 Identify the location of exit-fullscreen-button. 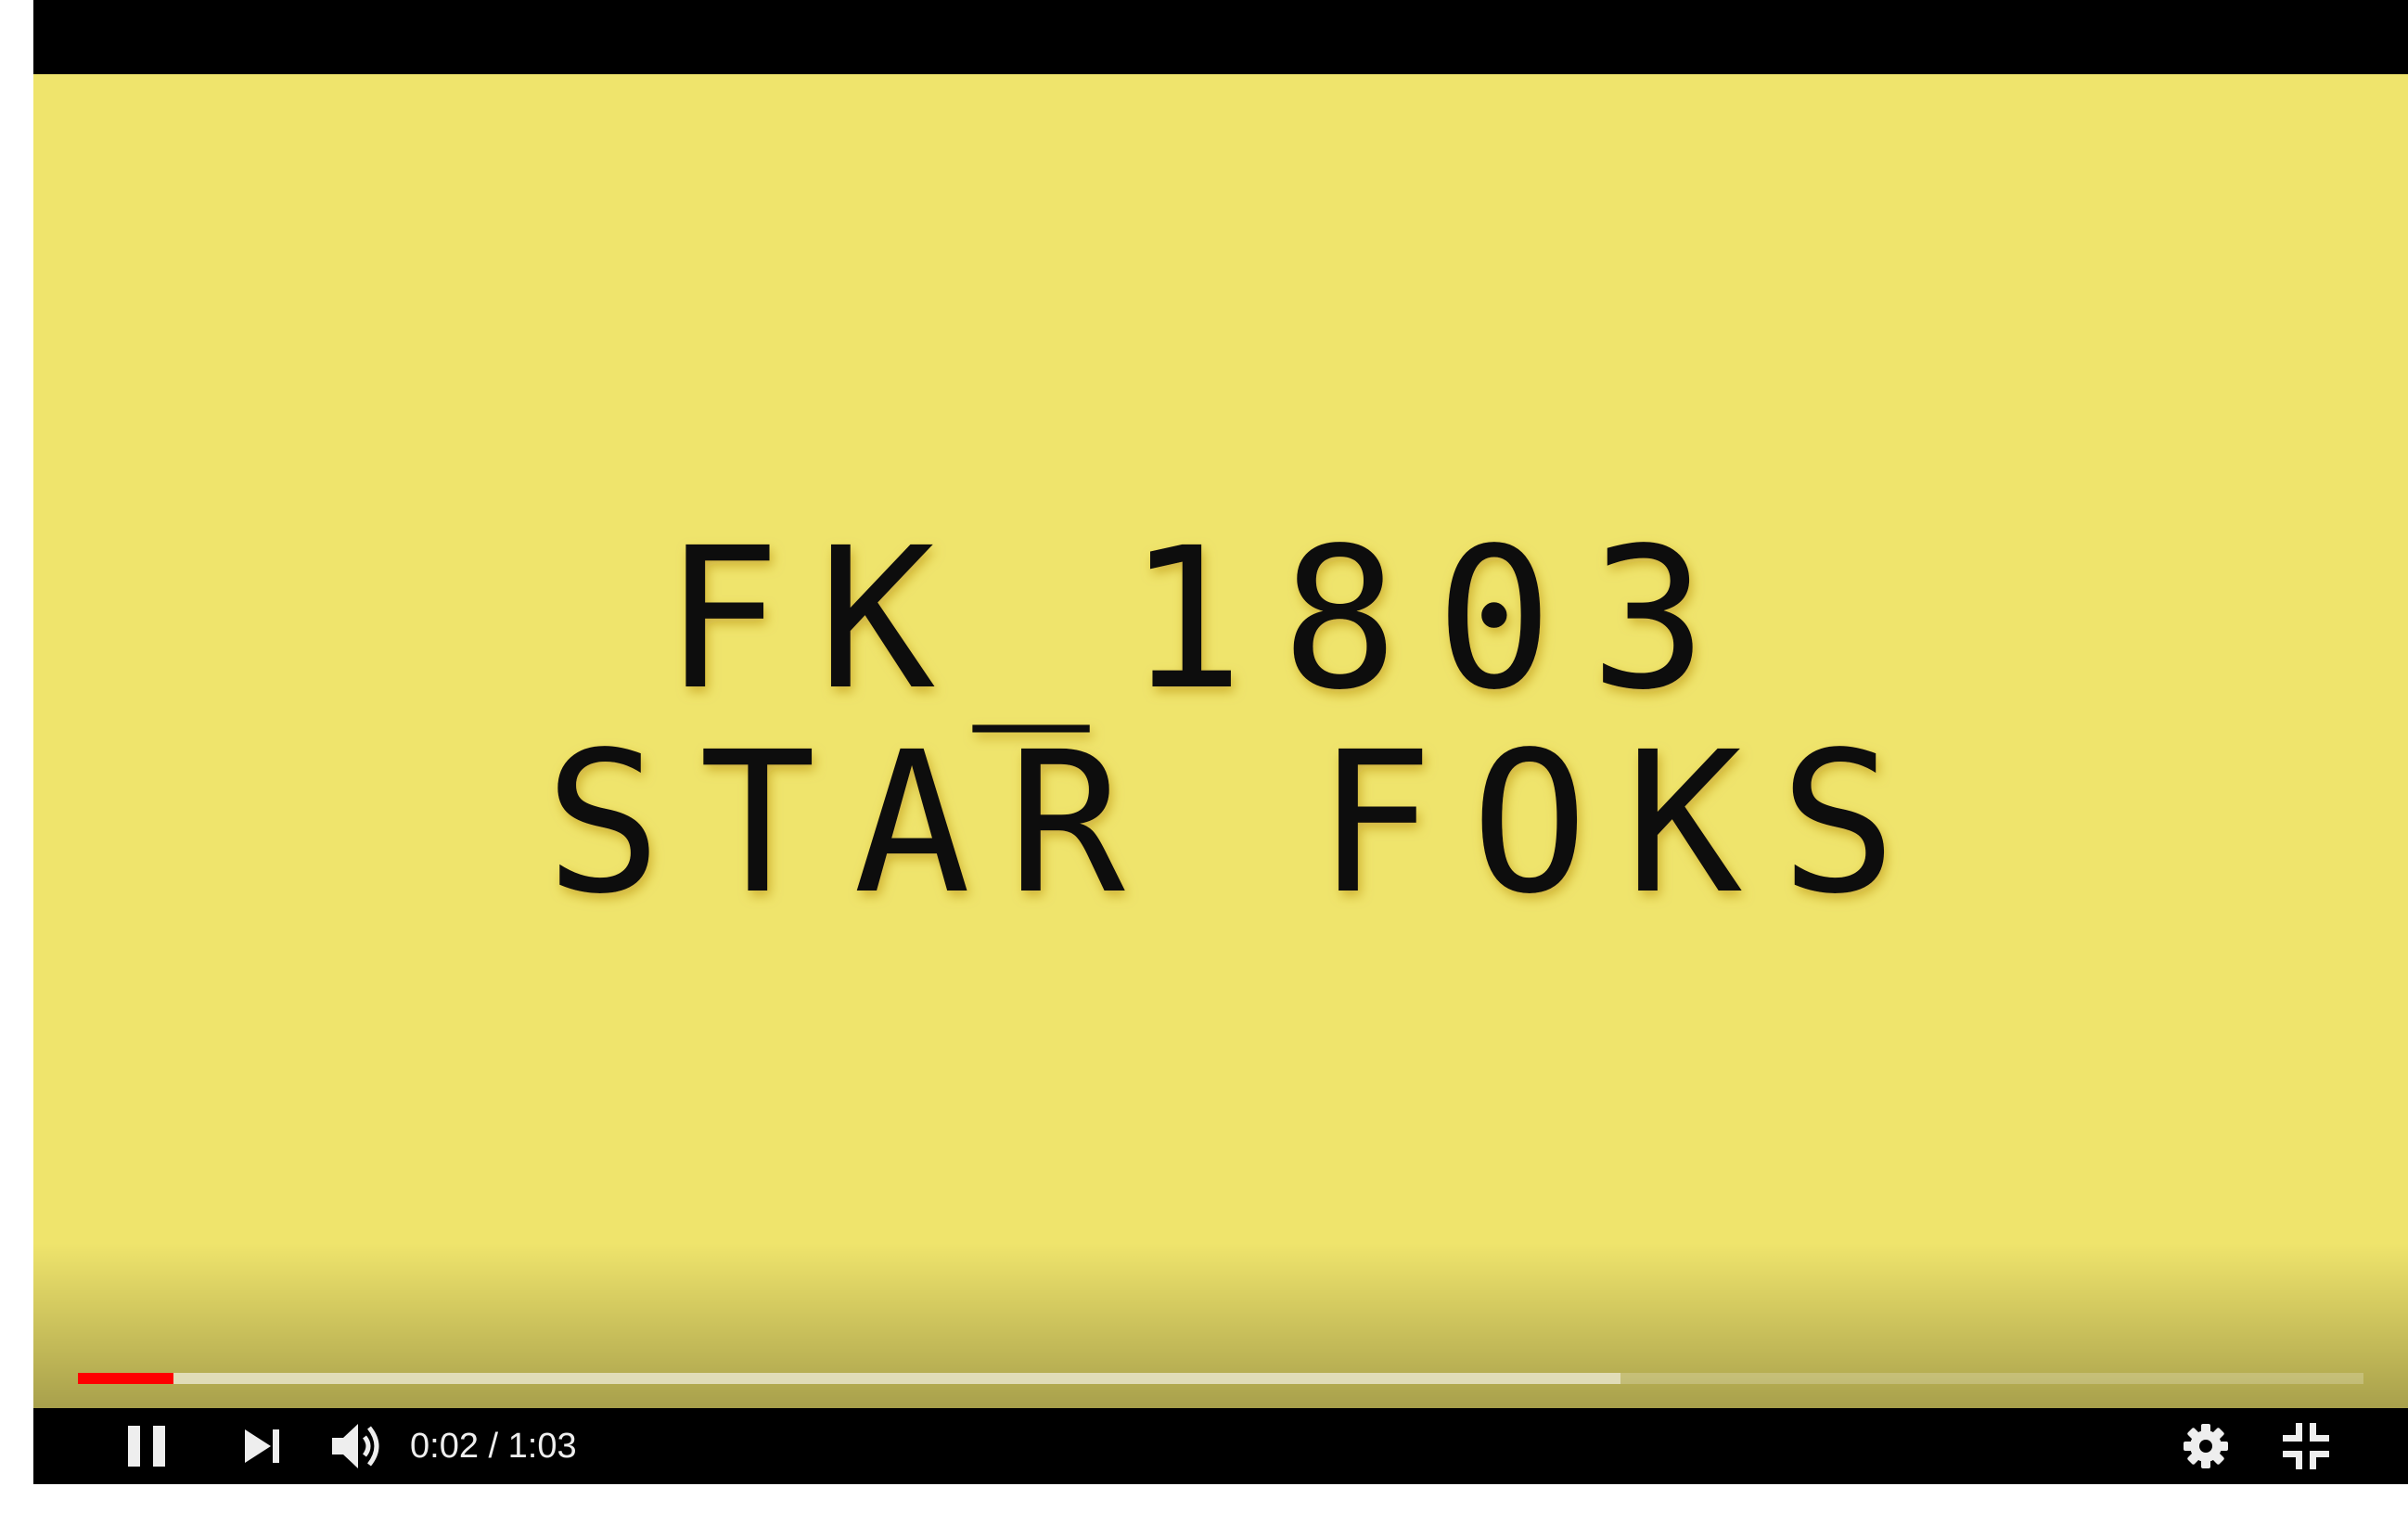
(2306, 1446).